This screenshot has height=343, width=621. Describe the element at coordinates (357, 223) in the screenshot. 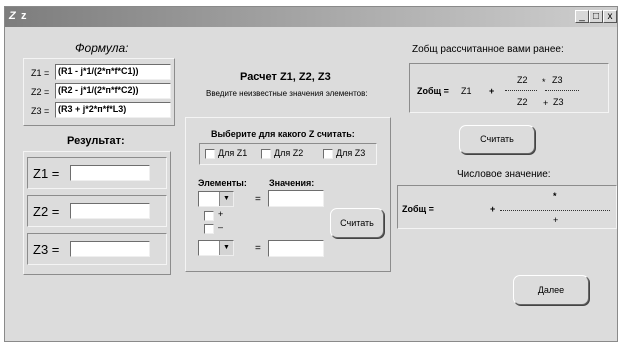

I see `calc-element-button: Считать` at that location.